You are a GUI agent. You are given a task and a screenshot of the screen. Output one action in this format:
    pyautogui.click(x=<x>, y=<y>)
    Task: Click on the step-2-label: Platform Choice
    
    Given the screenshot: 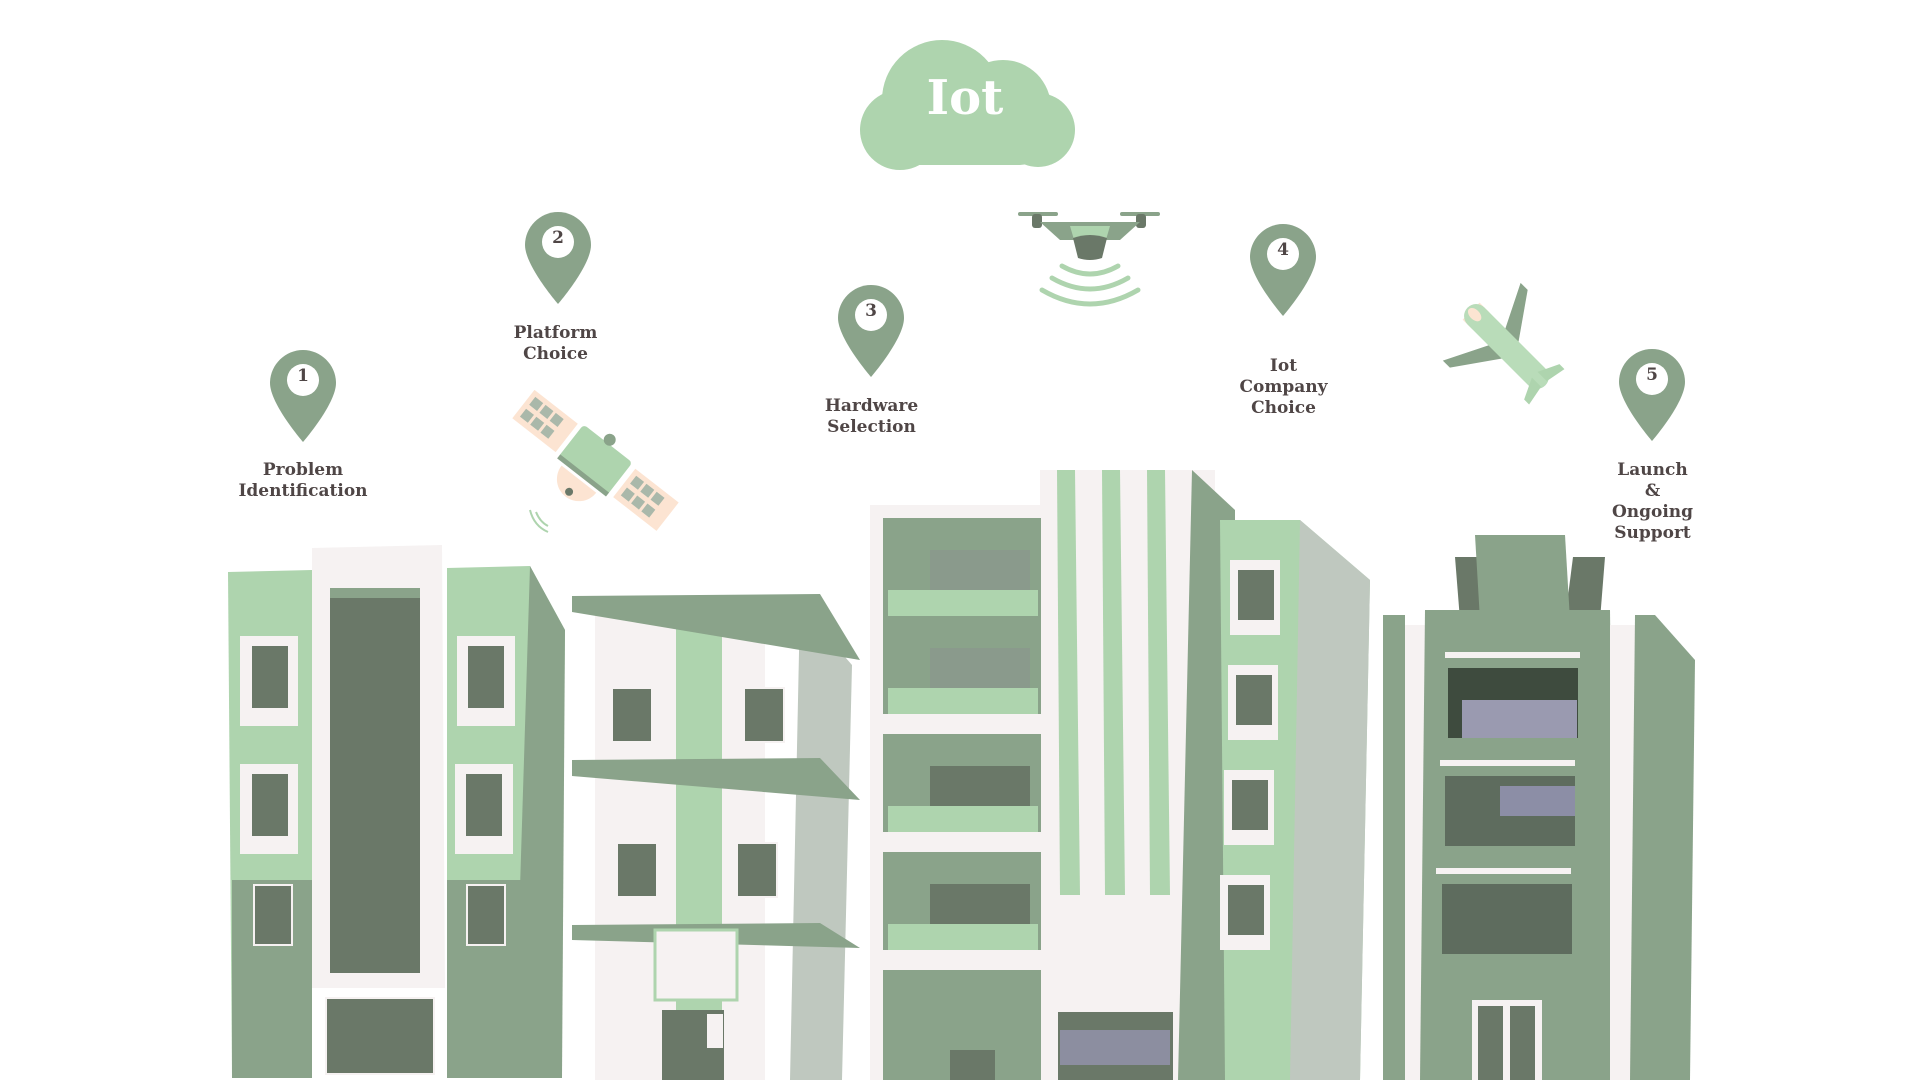 What is the action you would take?
    pyautogui.click(x=555, y=343)
    